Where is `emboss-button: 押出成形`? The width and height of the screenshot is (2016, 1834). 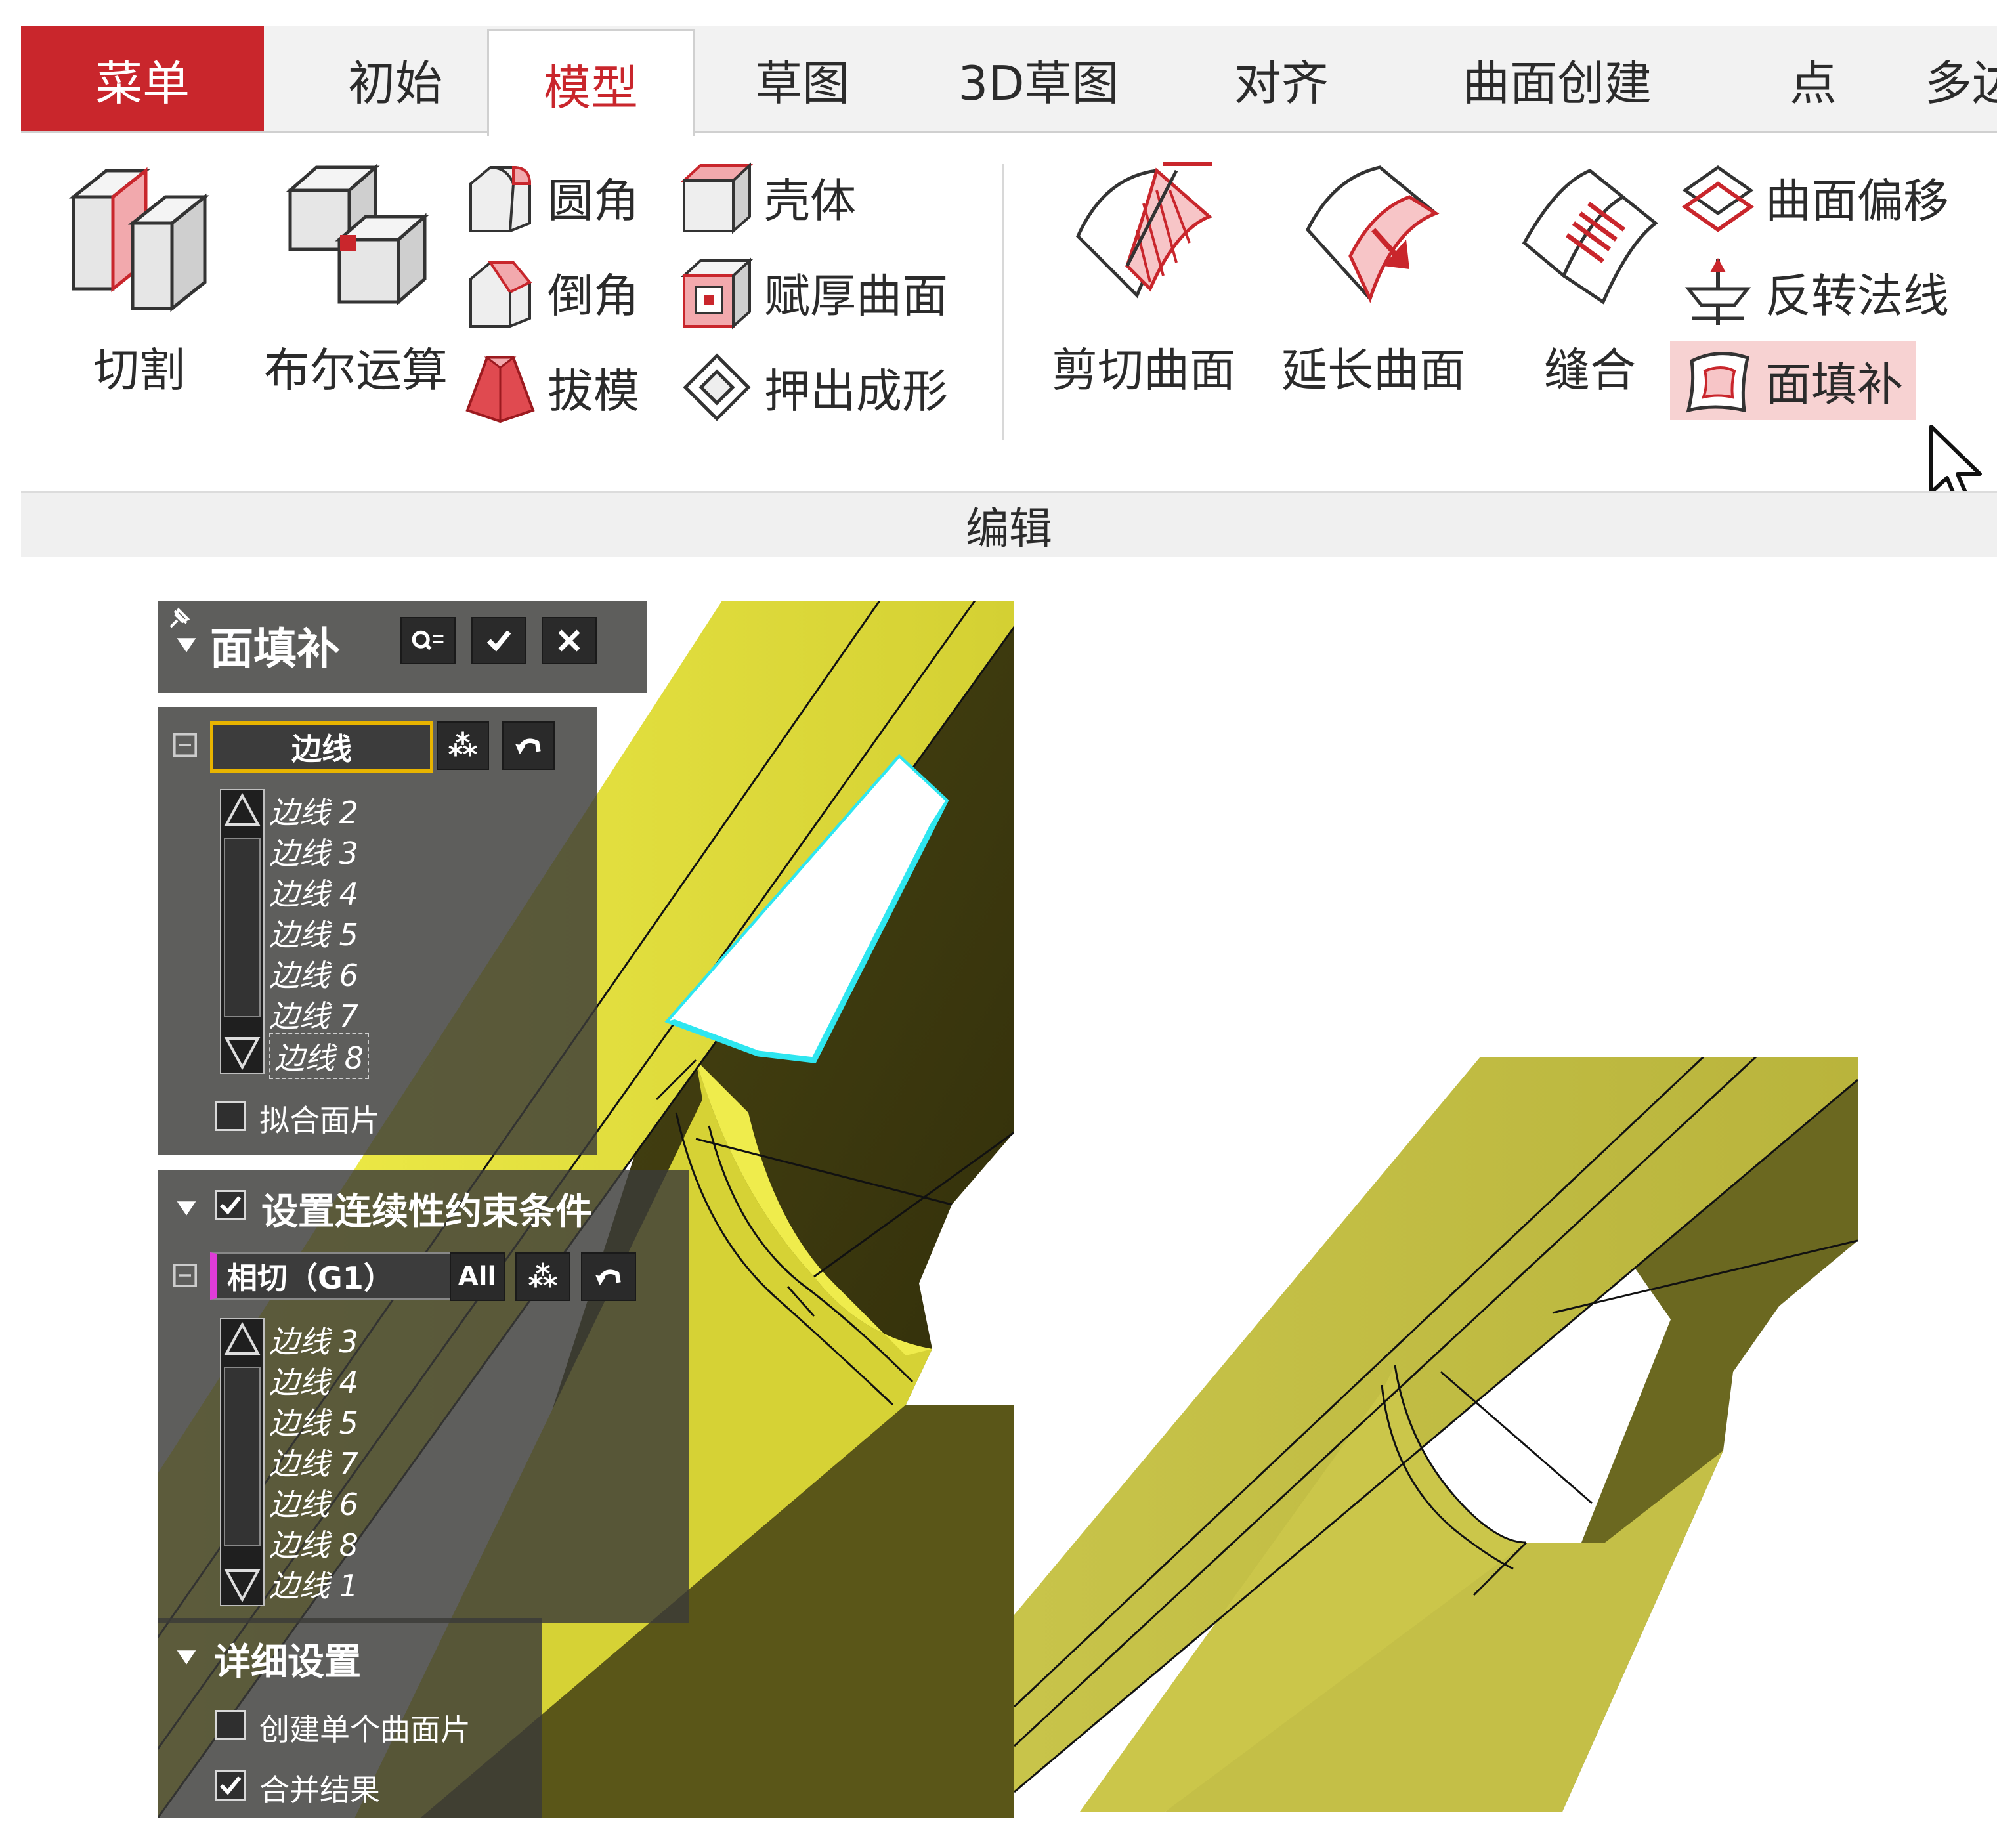 emboss-button: 押出成形 is located at coordinates (812, 387).